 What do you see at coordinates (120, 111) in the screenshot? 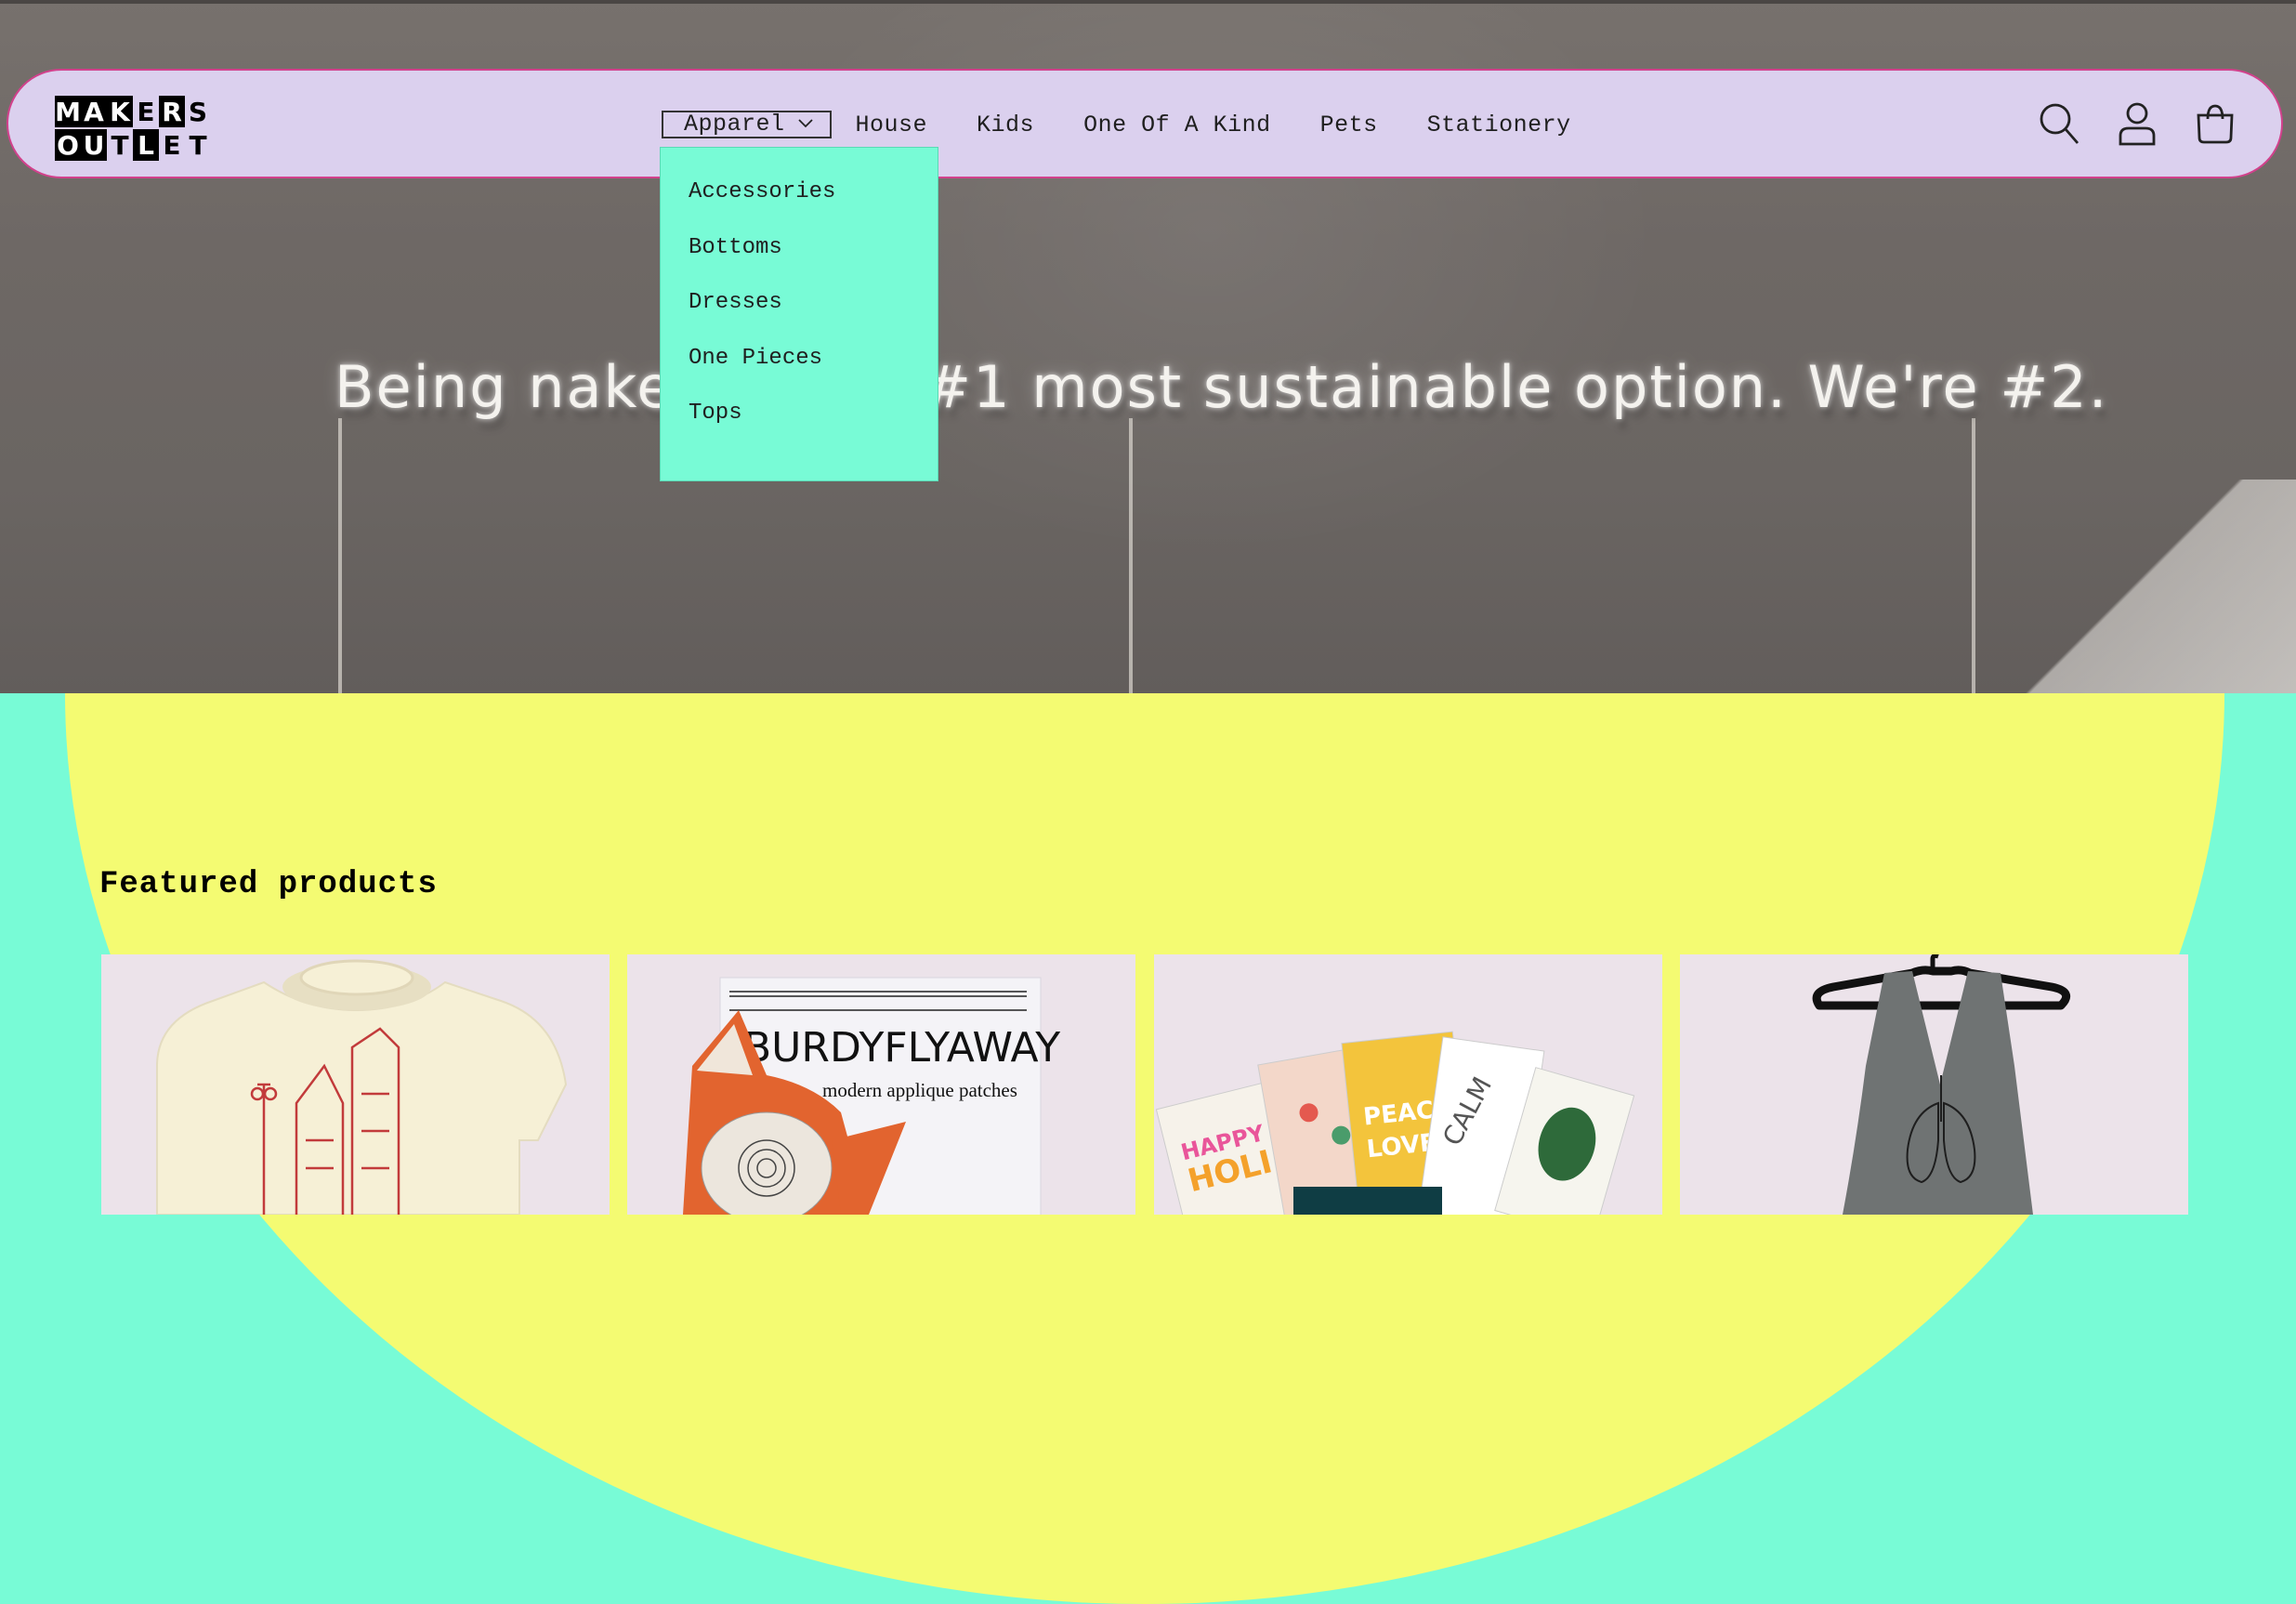
I see `logo-letter: K` at bounding box center [120, 111].